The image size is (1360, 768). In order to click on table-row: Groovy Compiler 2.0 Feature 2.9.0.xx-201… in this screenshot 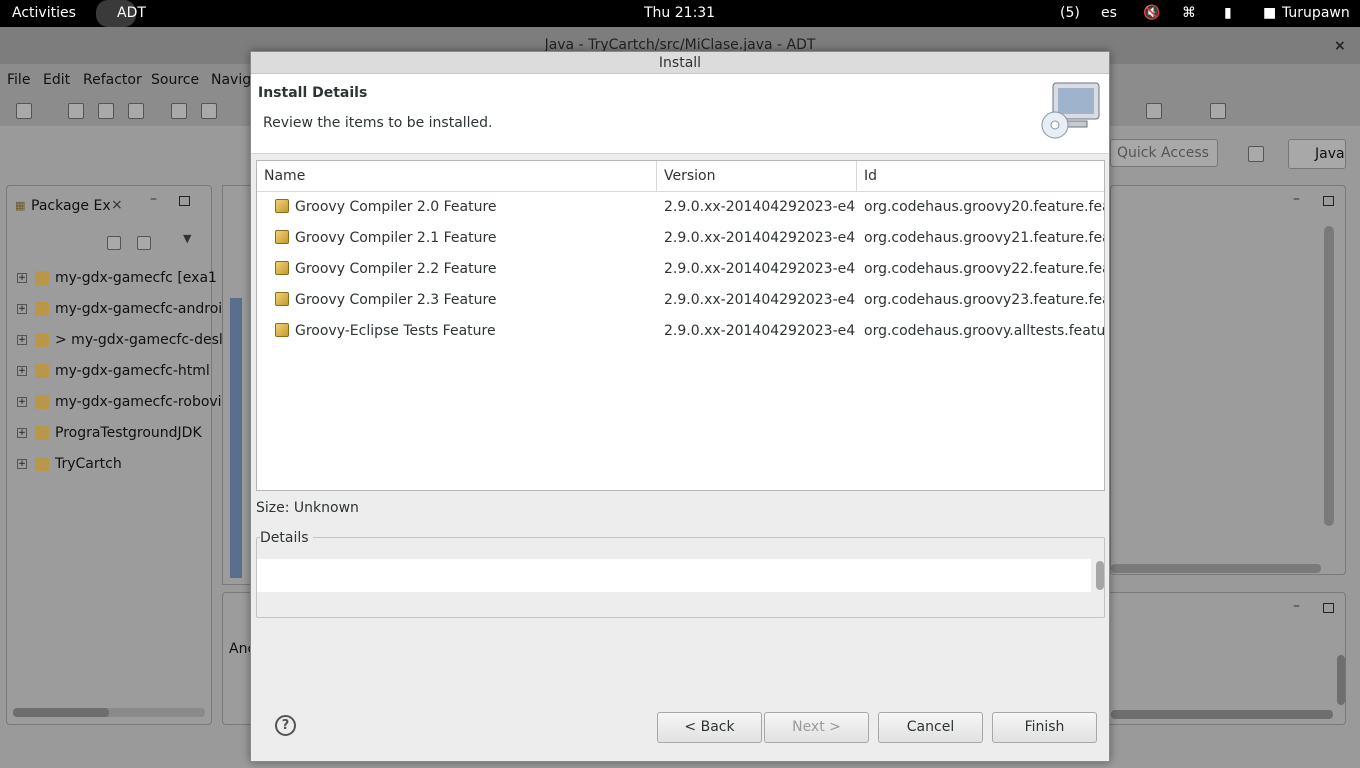, I will do `click(680, 207)`.